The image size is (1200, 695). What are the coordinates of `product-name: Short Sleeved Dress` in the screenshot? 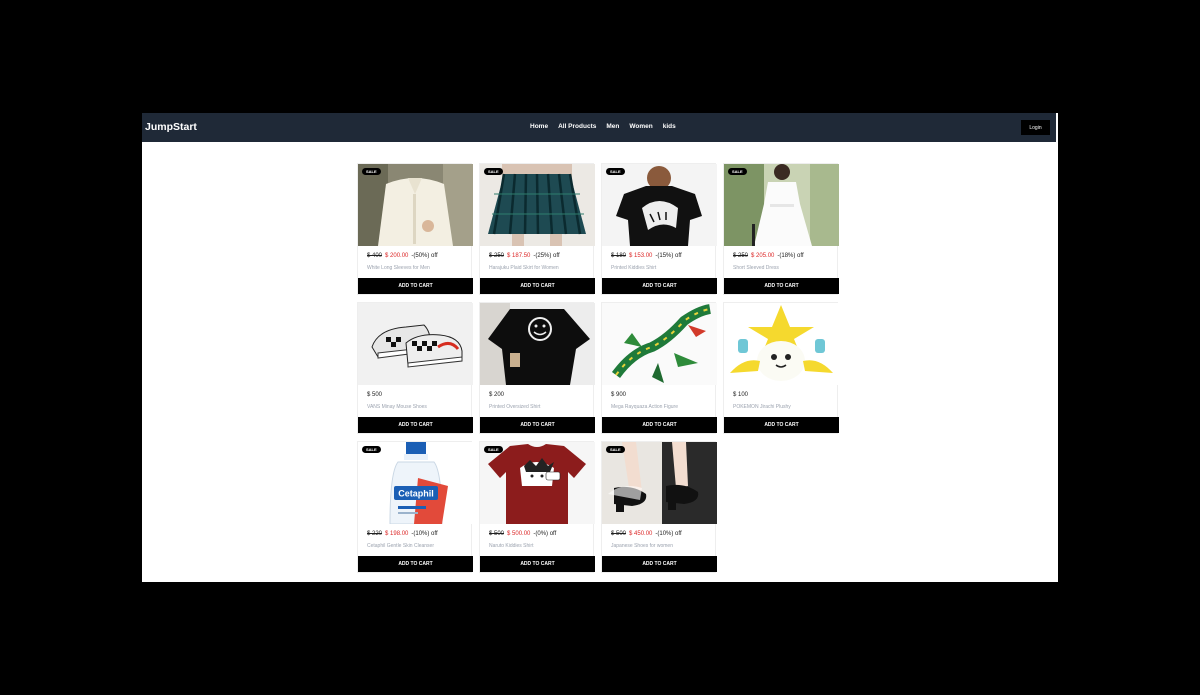 It's located at (756, 268).